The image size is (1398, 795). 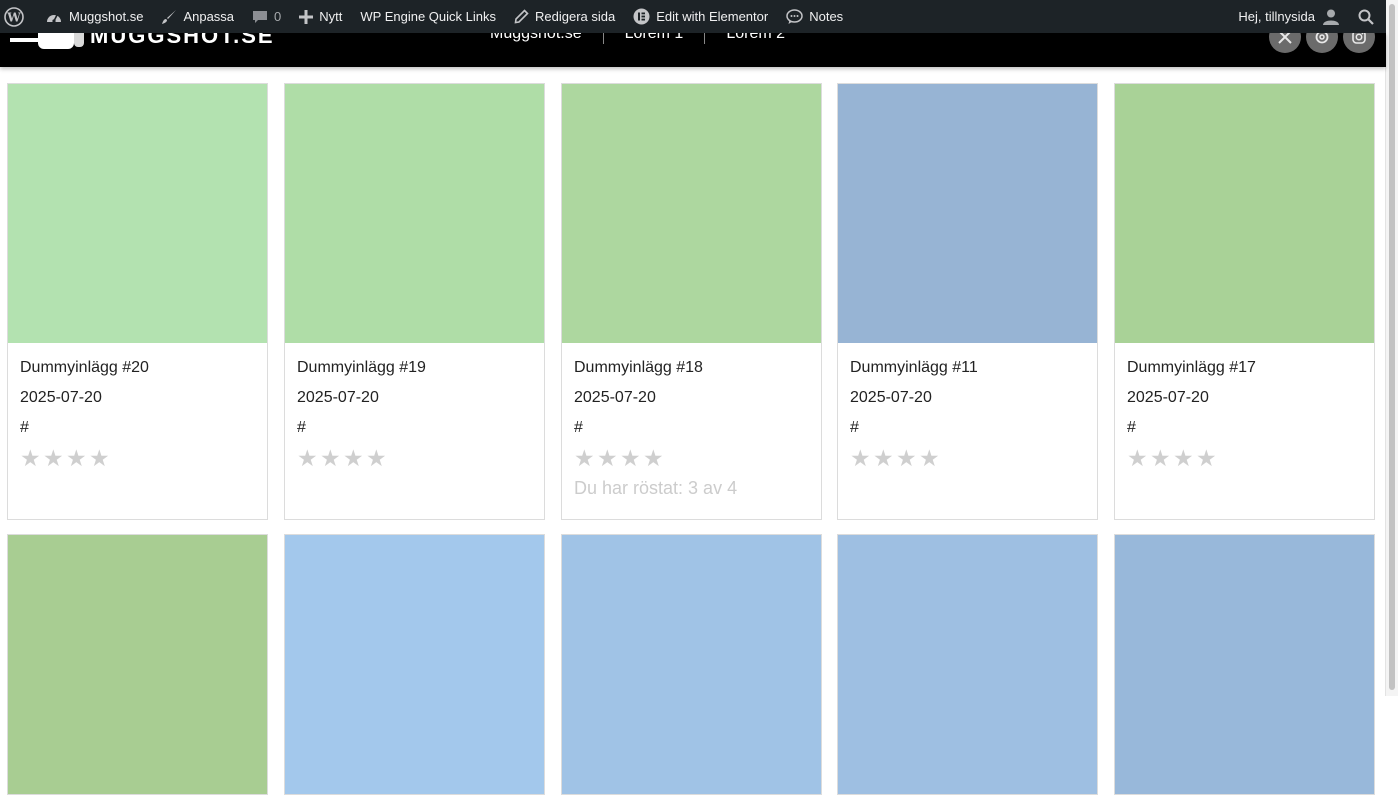 I want to click on my-account-menu: Hej, tillnysida, so click(x=1289, y=16).